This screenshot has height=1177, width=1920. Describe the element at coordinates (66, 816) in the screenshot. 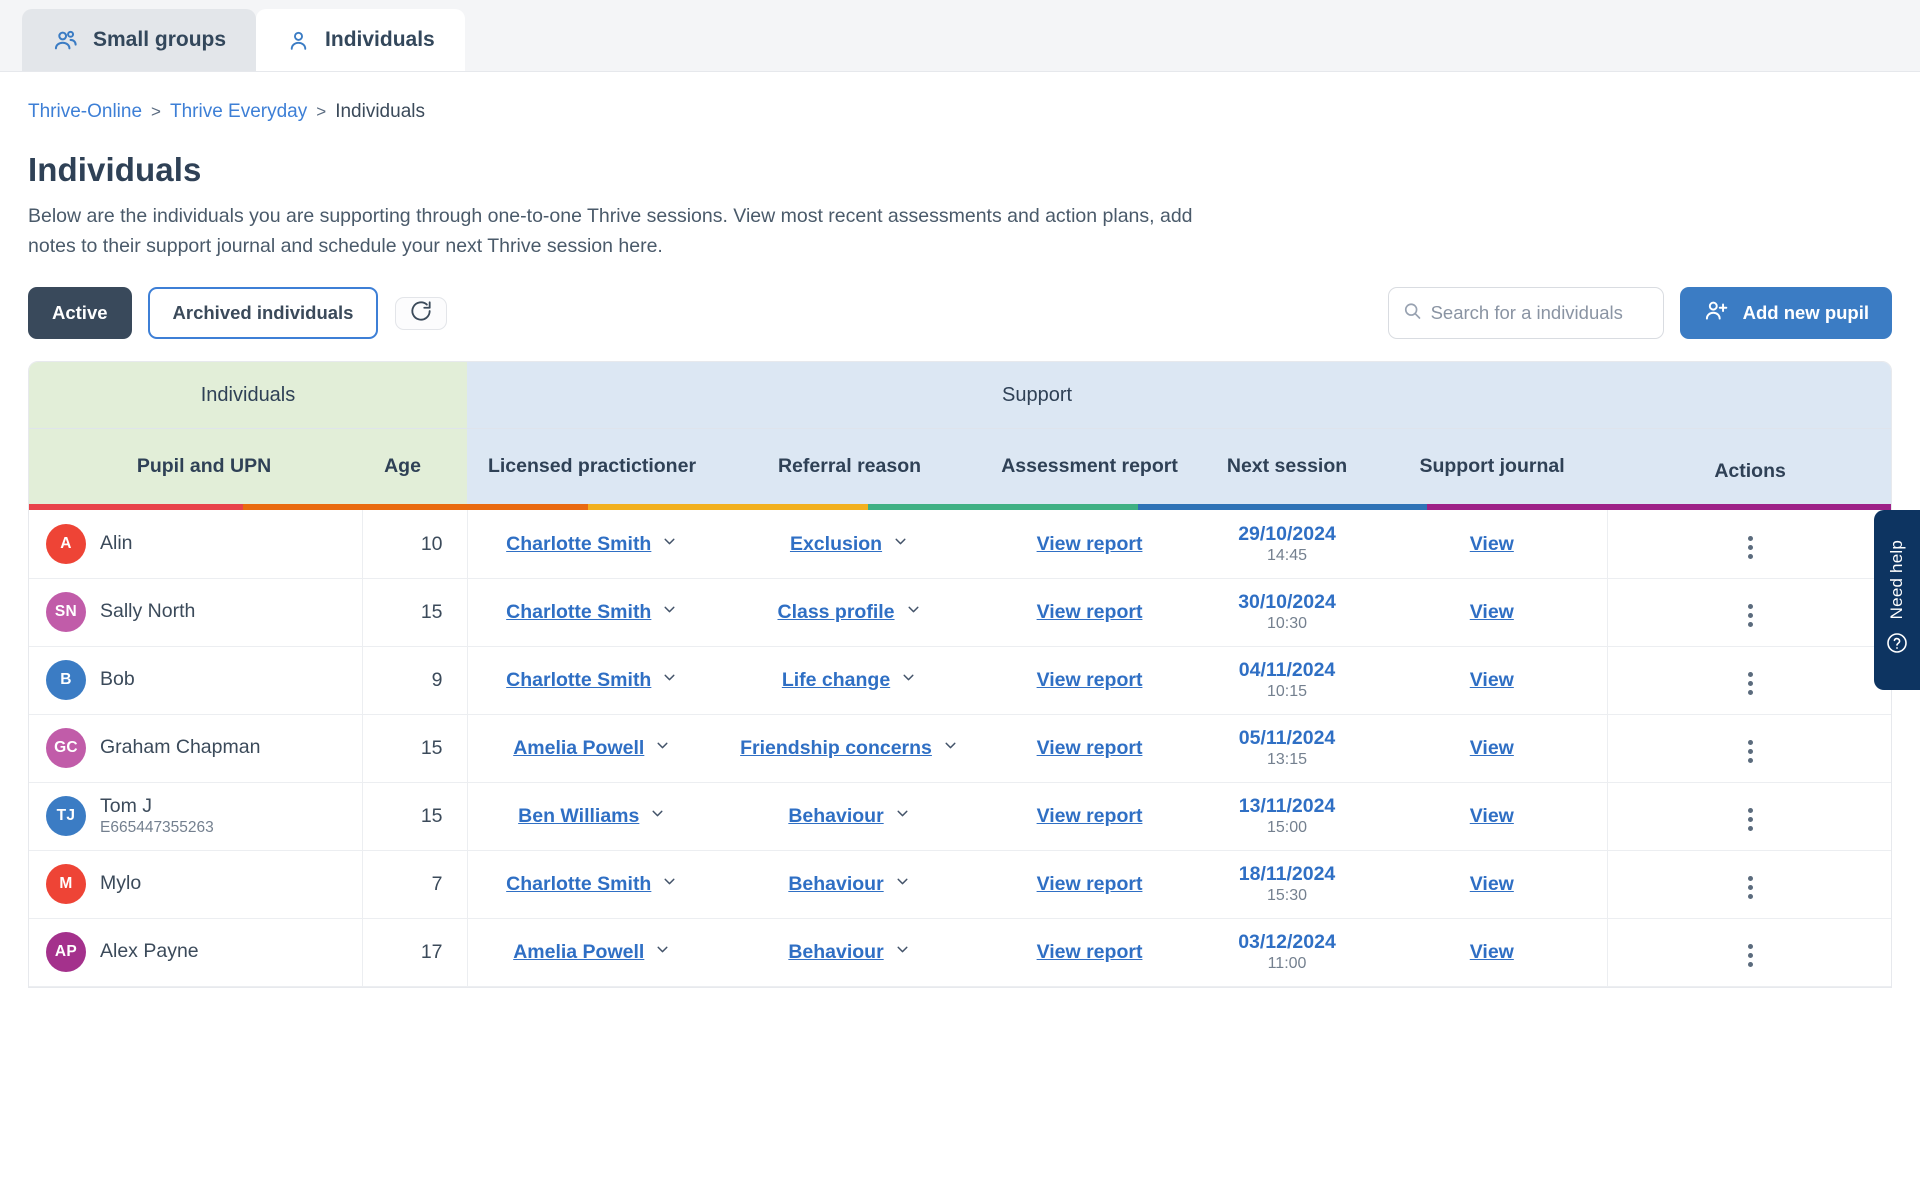

I see `avatar: TJ` at that location.